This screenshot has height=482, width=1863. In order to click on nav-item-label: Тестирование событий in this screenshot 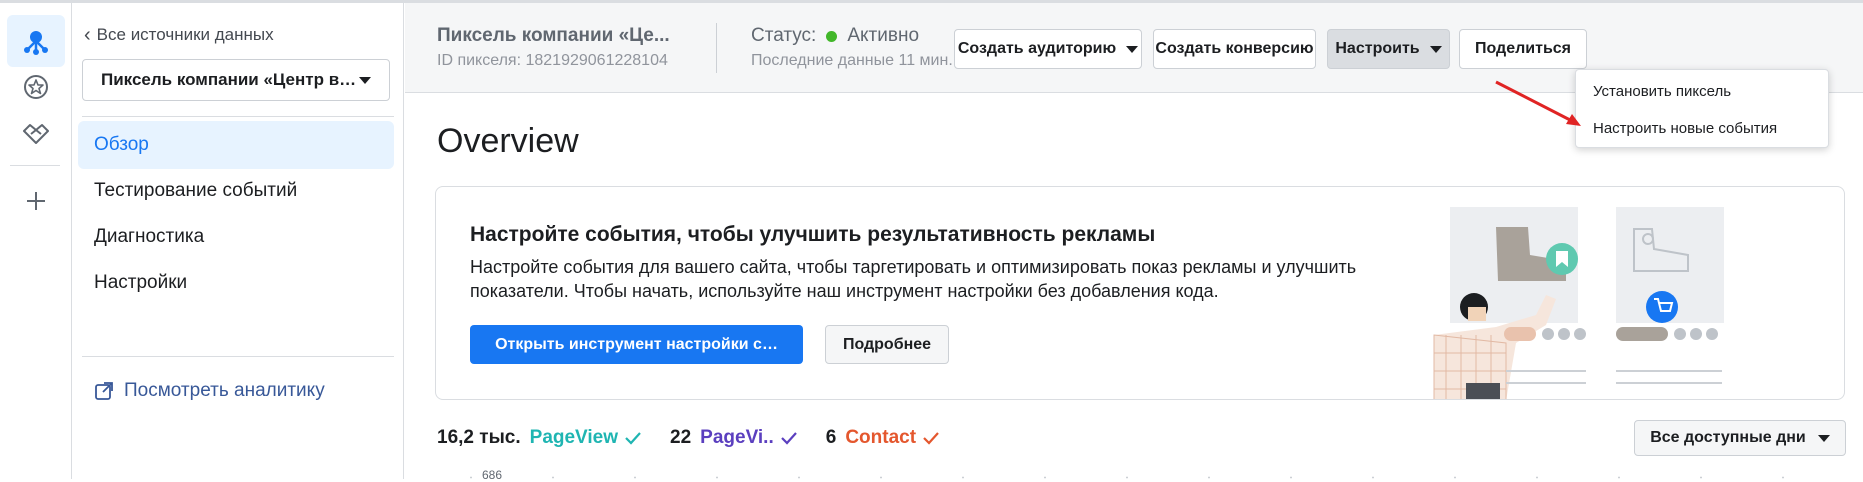, I will do `click(196, 190)`.